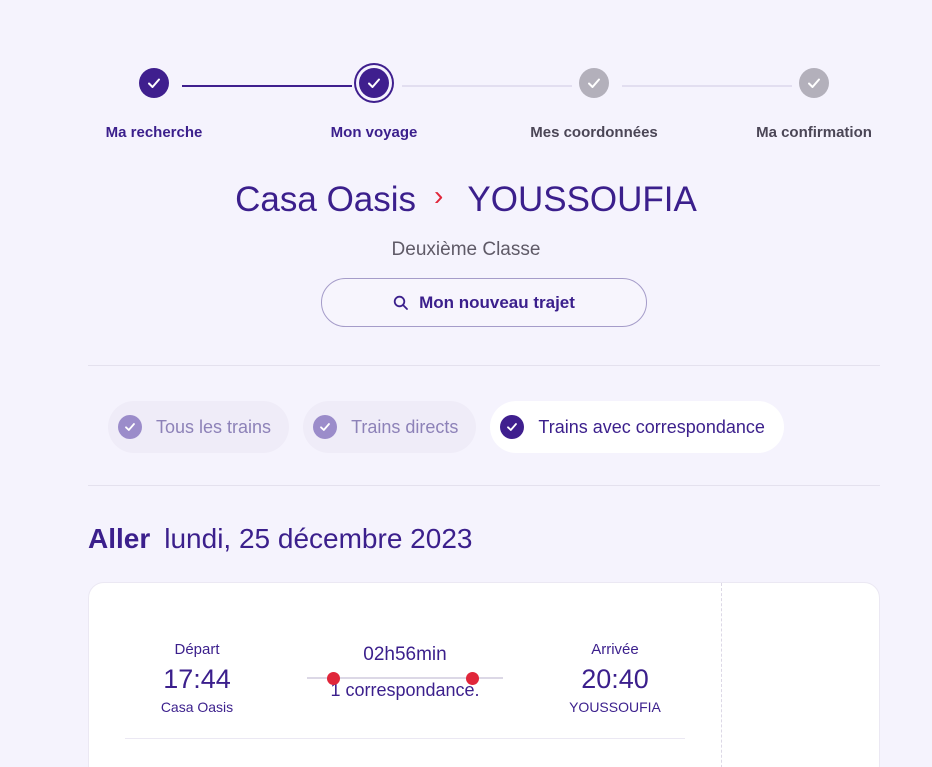  I want to click on trip-duration-info: 02h56min 1 correspondance., so click(405, 671).